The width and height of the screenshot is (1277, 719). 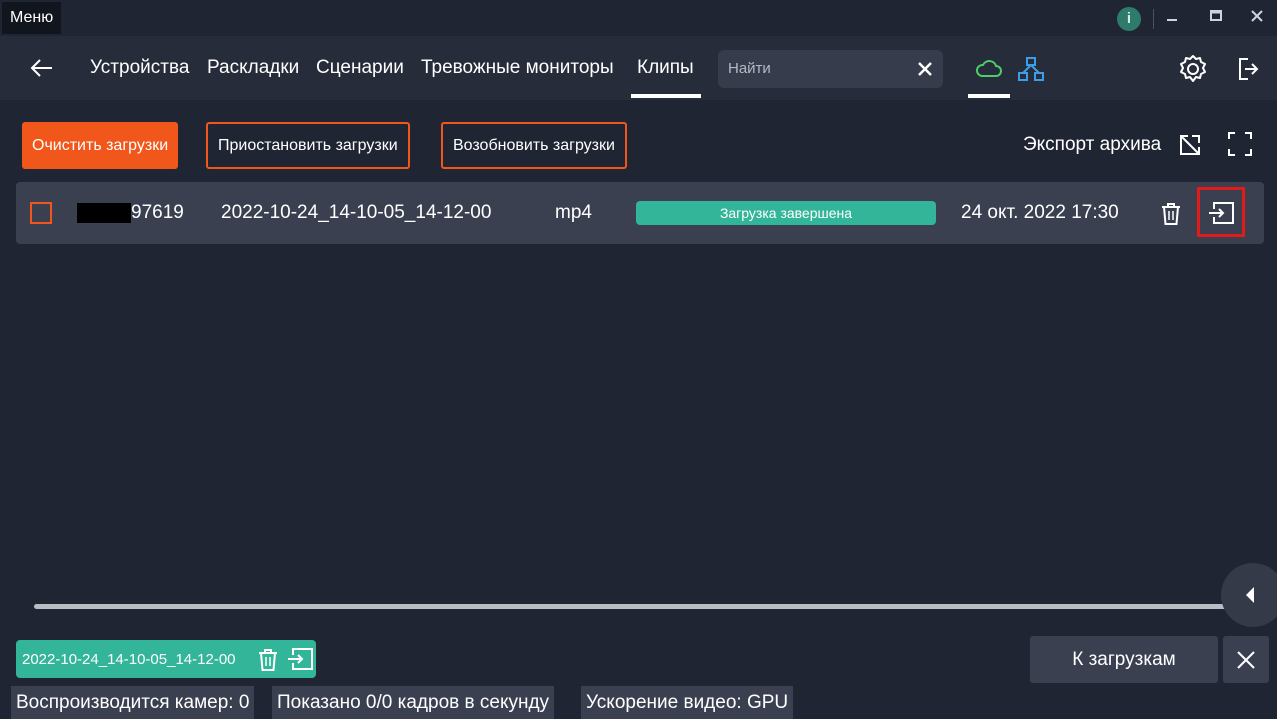 What do you see at coordinates (1124, 659) in the screenshot?
I see `to-downloads-button: К загрузкам` at bounding box center [1124, 659].